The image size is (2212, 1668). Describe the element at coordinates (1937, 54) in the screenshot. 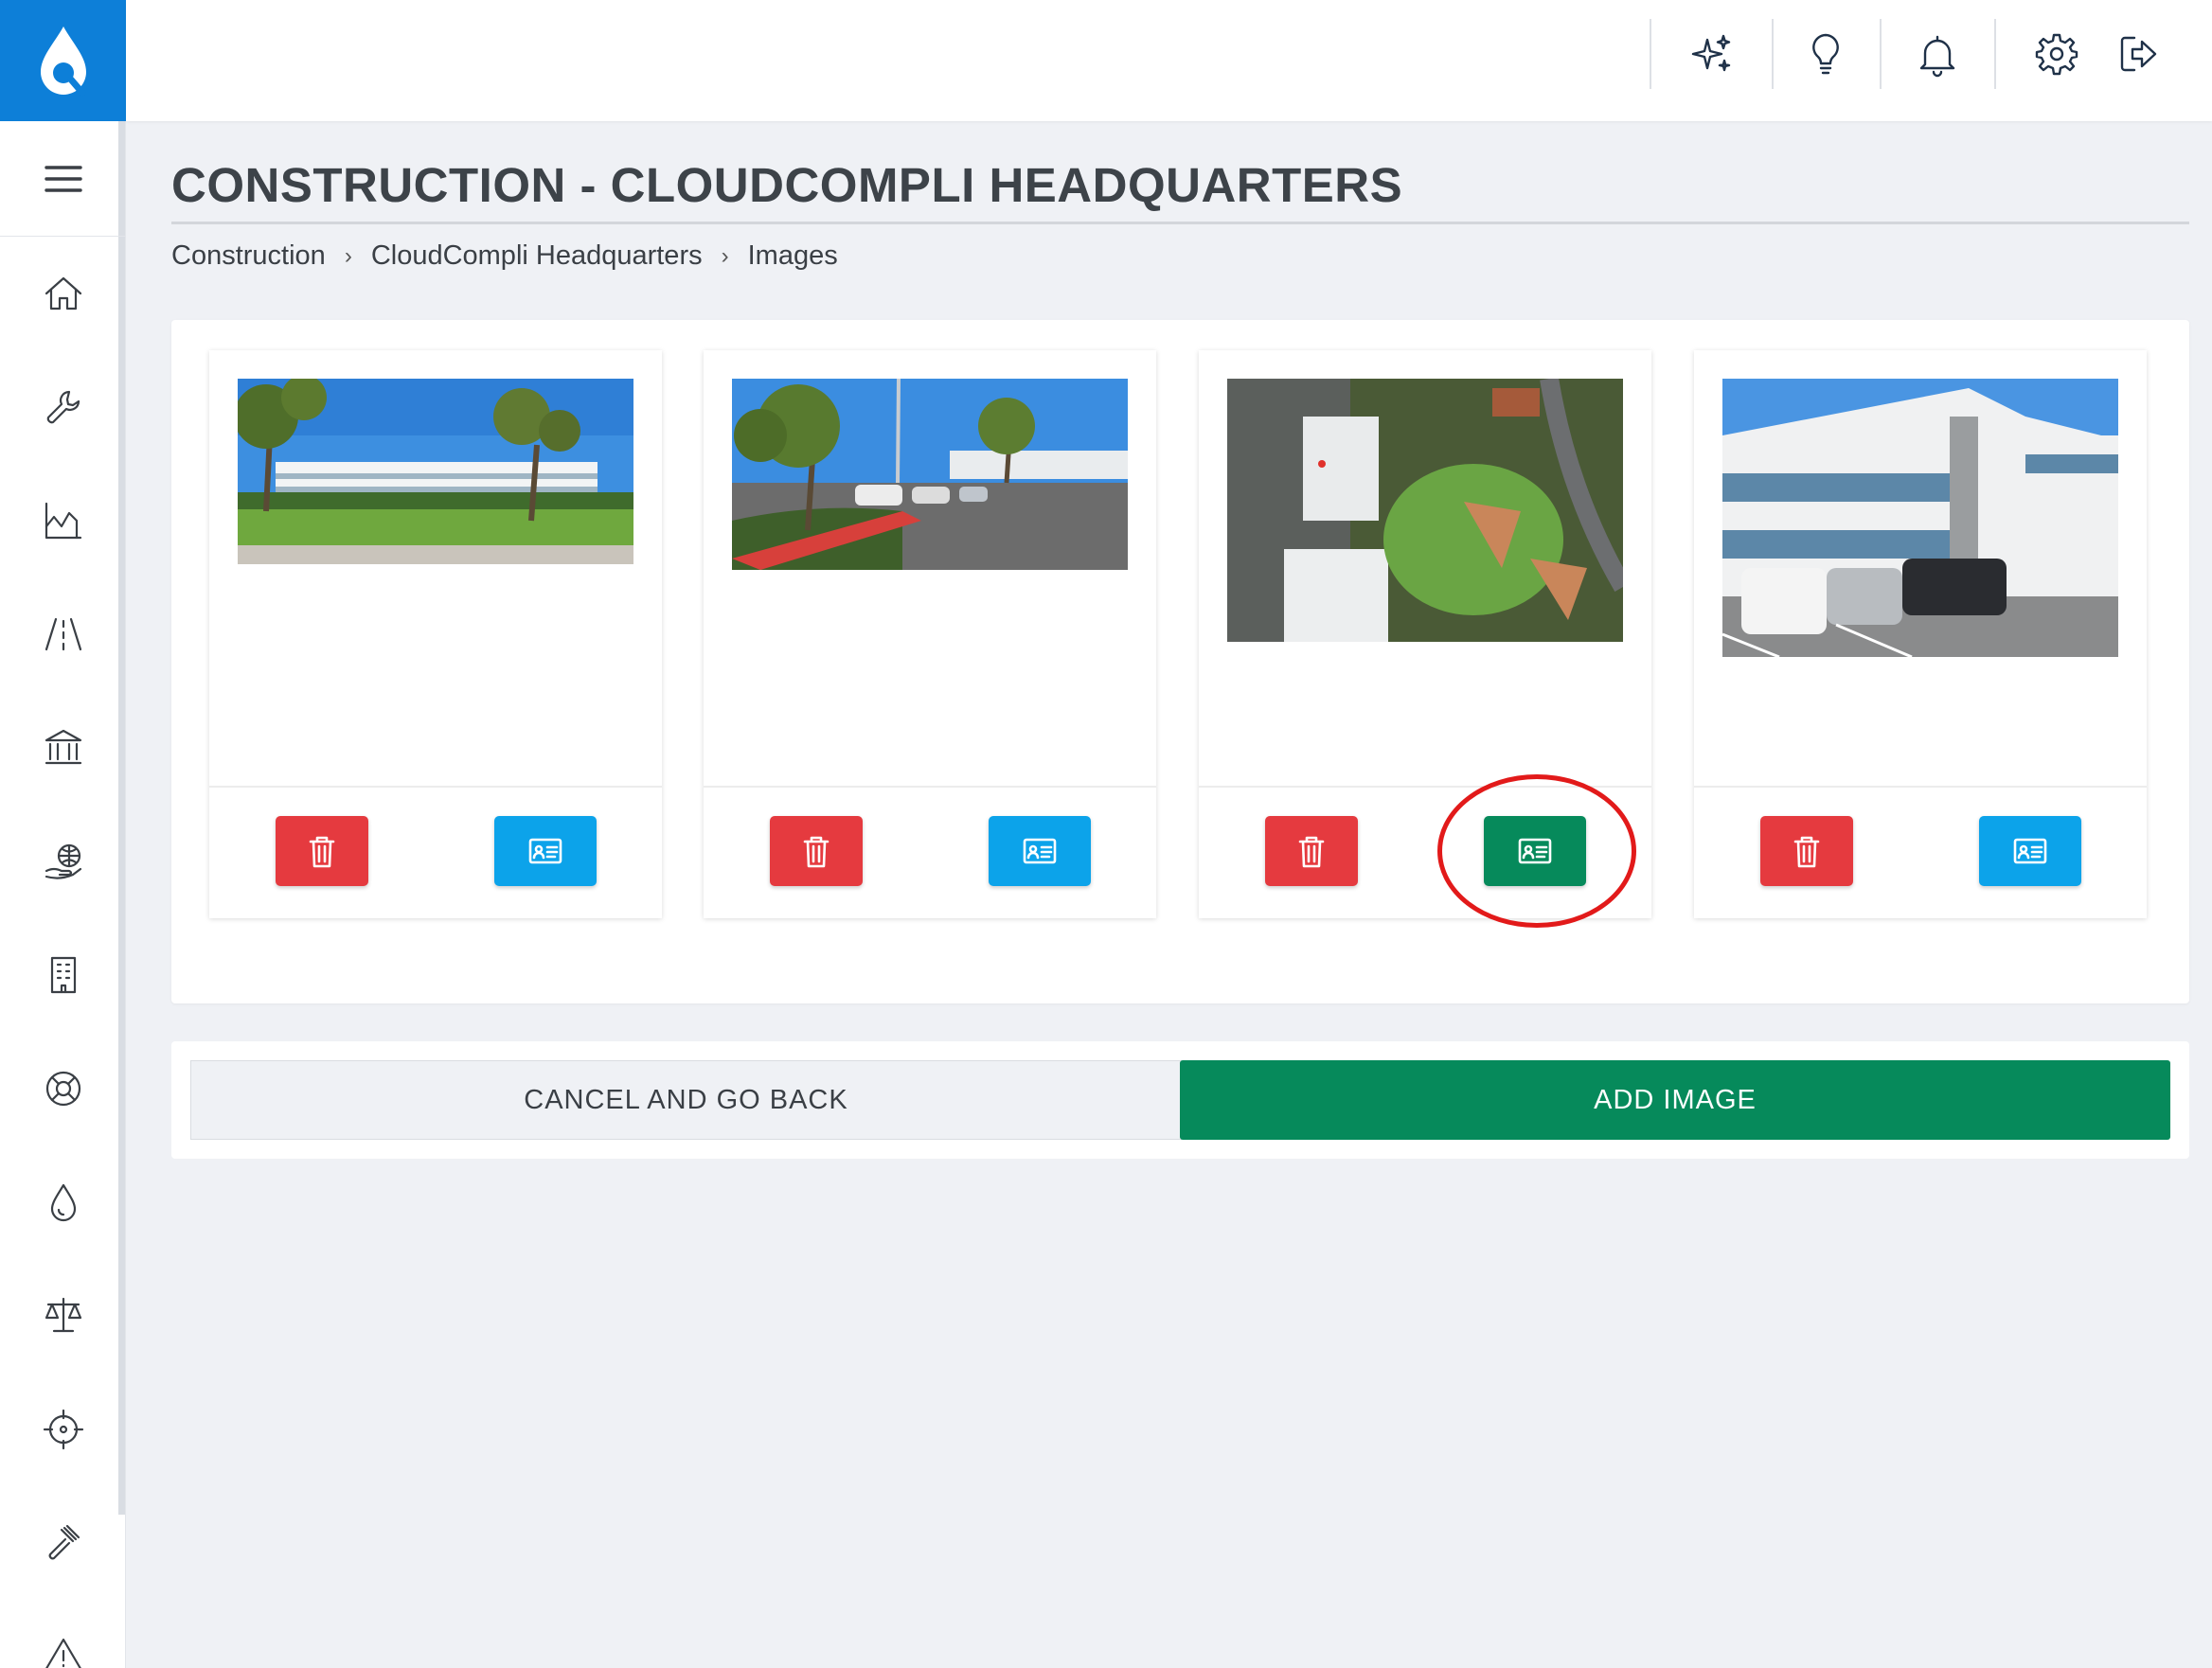

I see `bell-icon` at that location.